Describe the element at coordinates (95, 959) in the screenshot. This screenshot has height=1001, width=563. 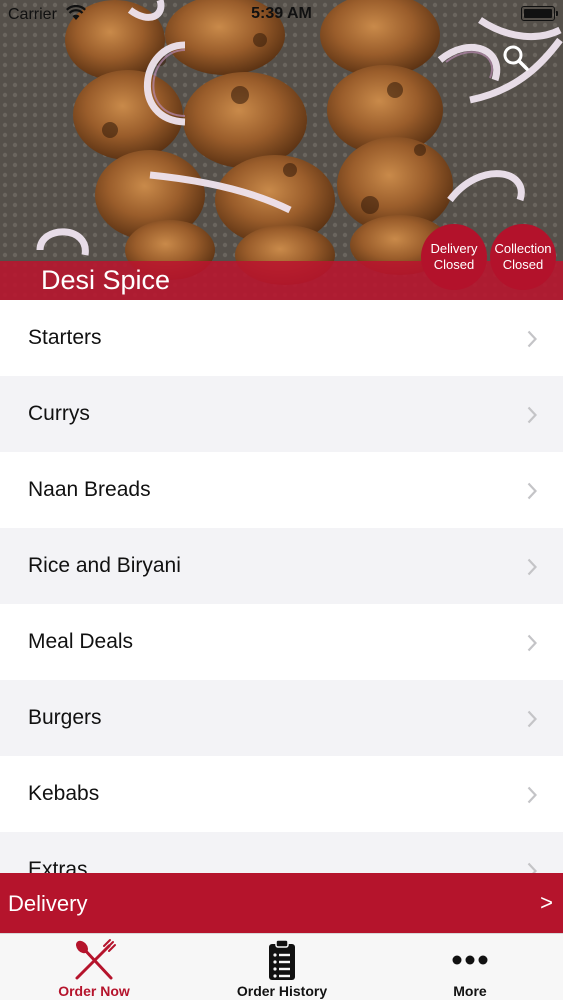
I see `fork-knife-icon` at that location.